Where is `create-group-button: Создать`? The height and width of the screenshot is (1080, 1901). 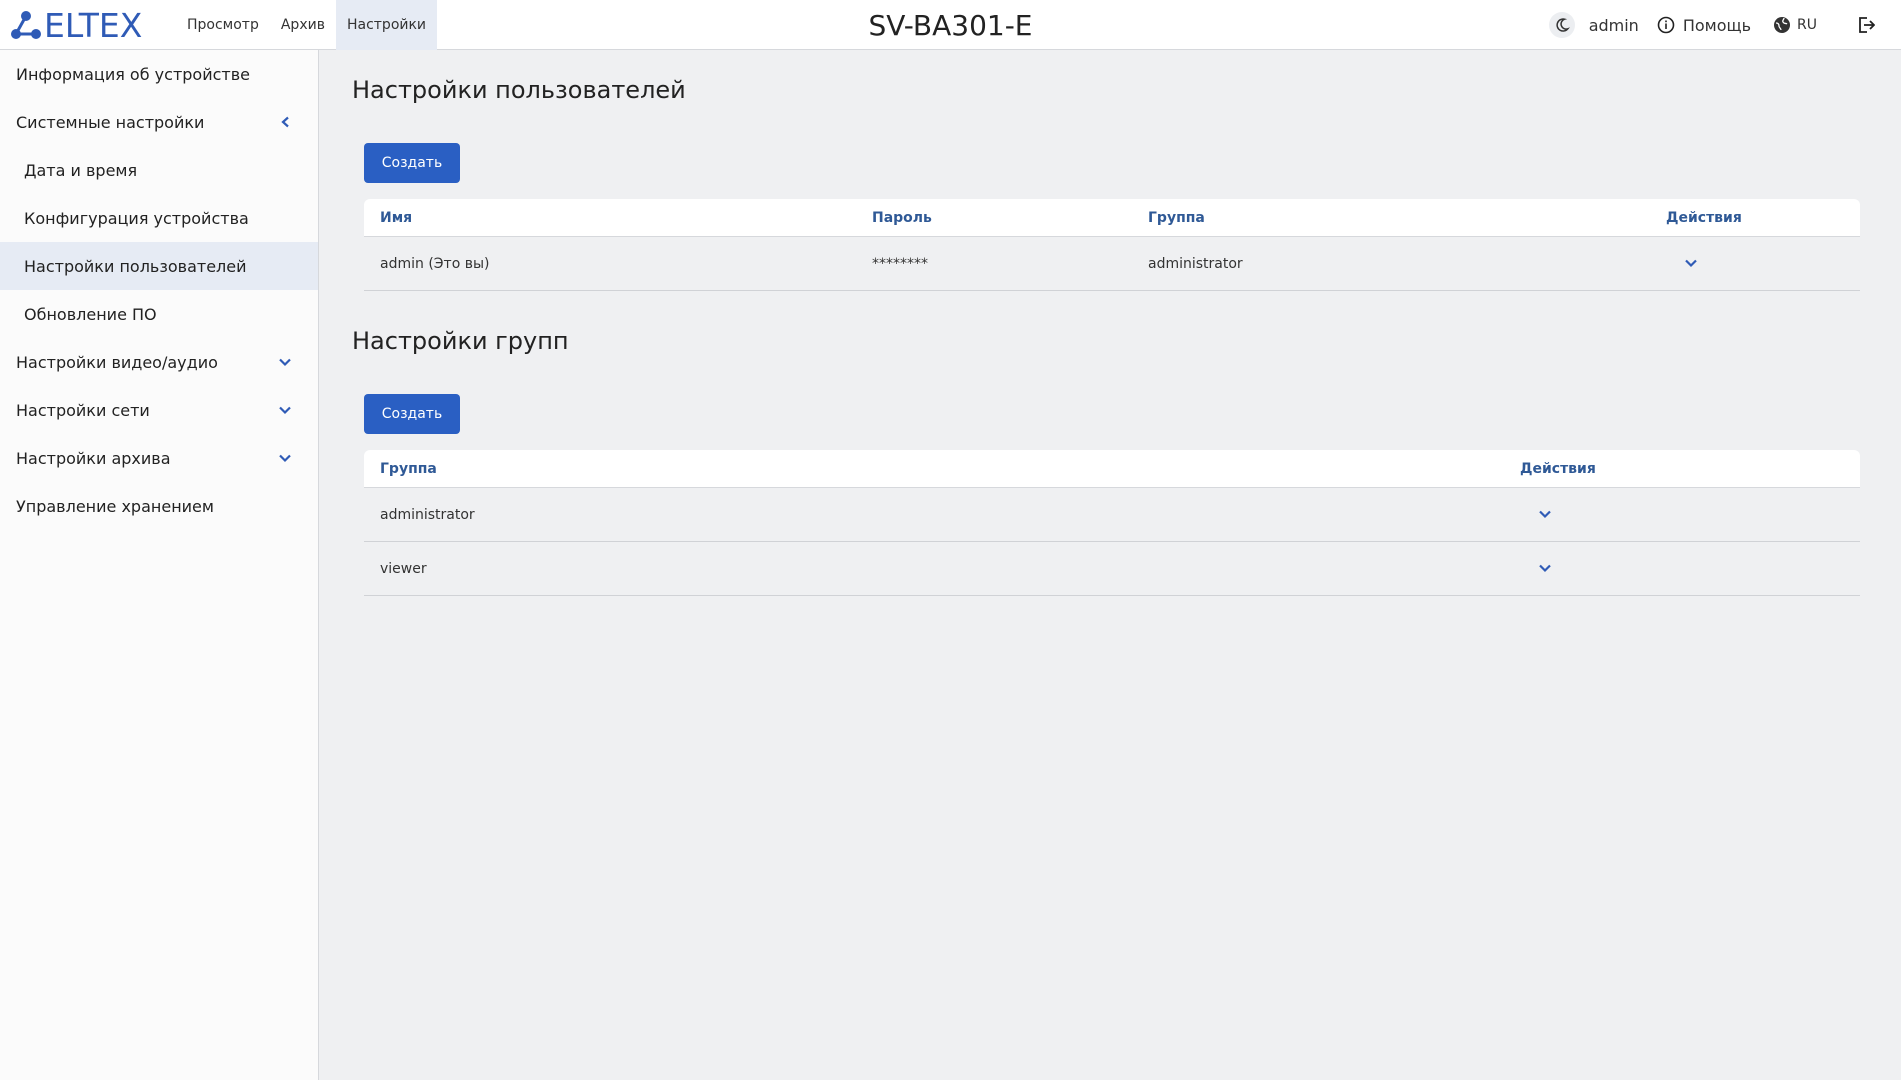
create-group-button: Создать is located at coordinates (412, 414).